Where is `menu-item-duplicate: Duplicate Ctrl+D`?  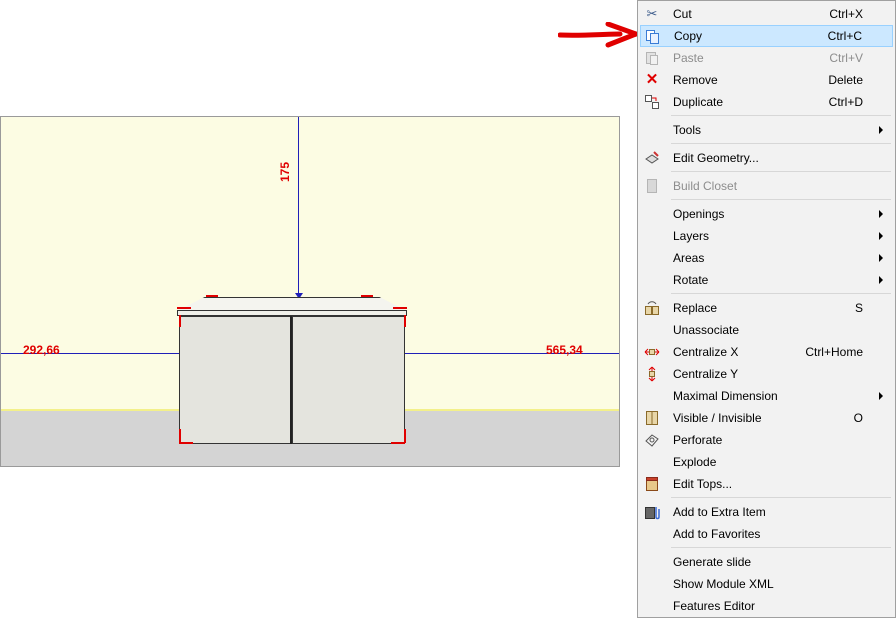
menu-item-duplicate: Duplicate Ctrl+D is located at coordinates (766, 102).